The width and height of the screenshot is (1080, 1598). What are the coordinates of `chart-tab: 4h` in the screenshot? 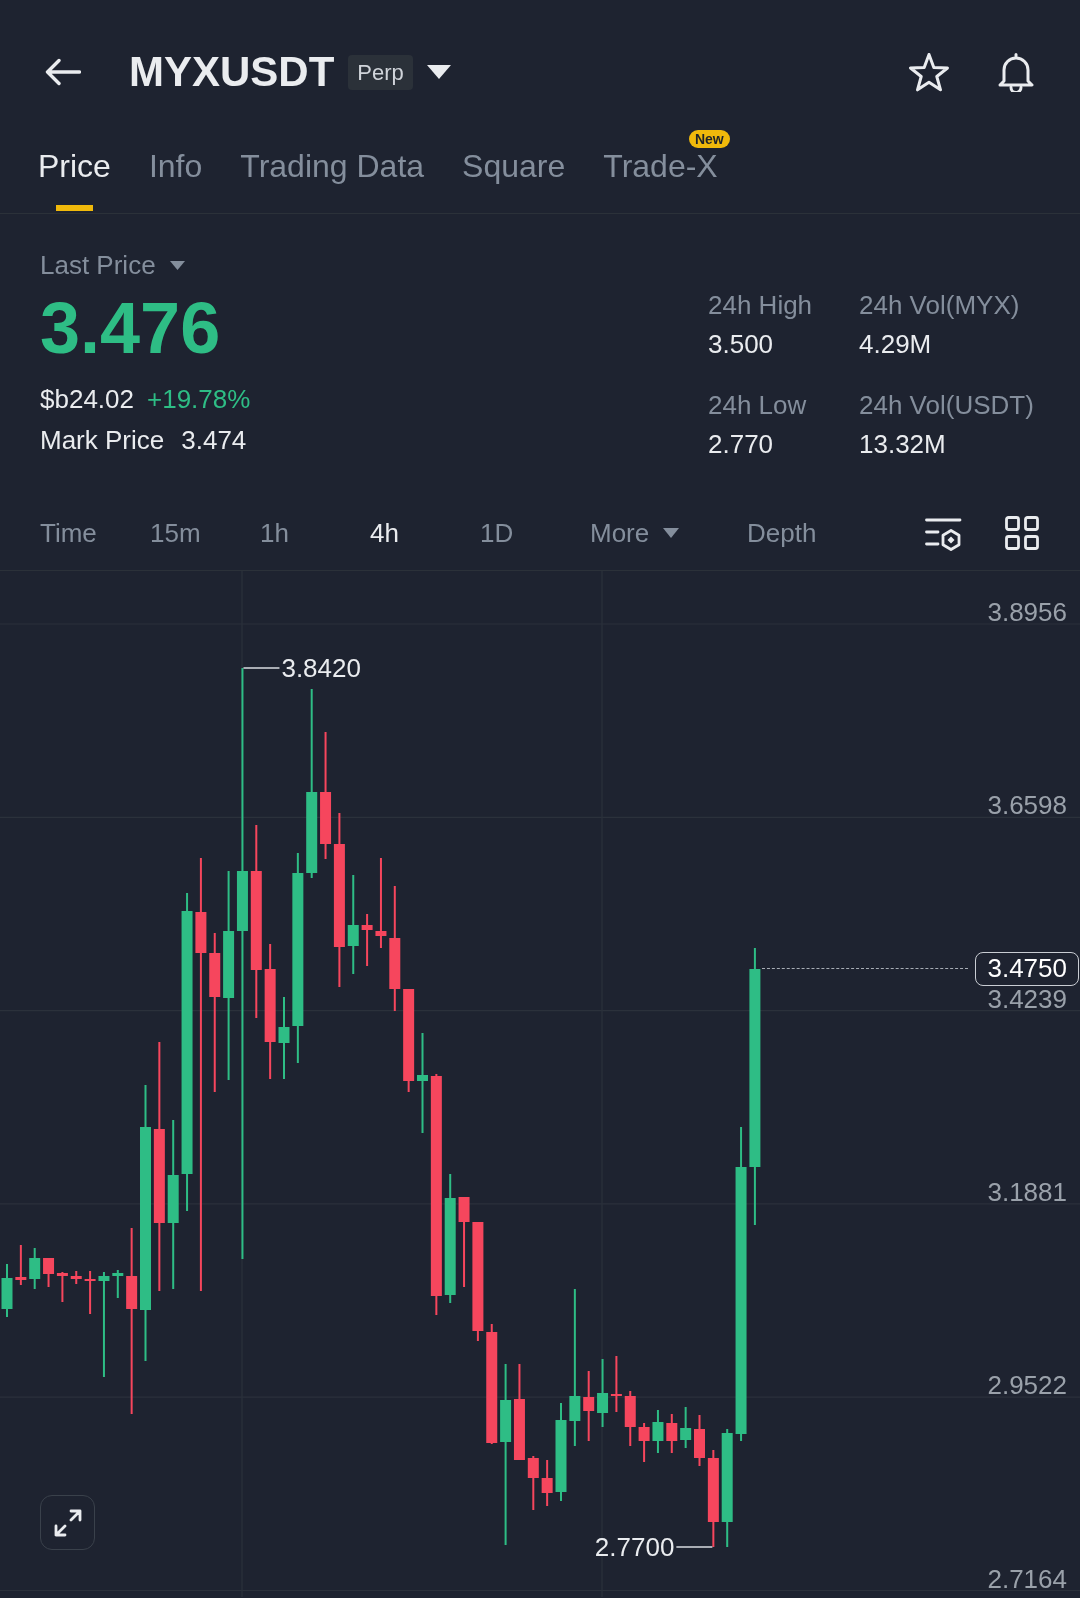 It's located at (384, 532).